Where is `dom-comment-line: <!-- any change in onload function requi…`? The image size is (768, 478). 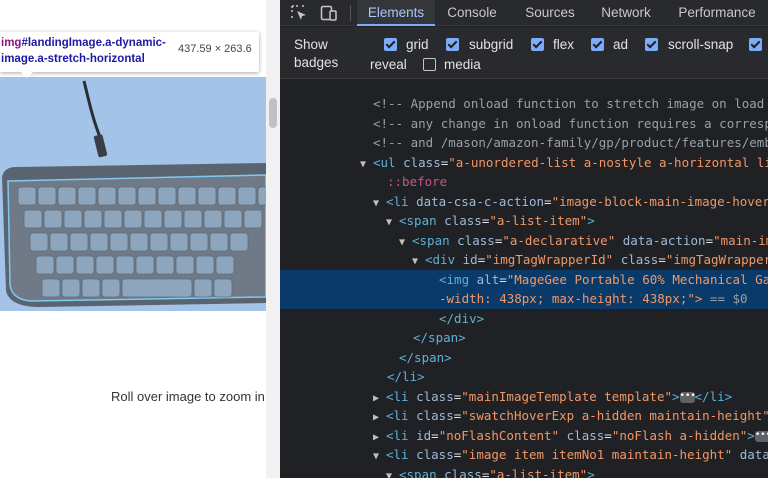
dom-comment-line: <!-- any change in onload function requi… is located at coordinates (524, 124).